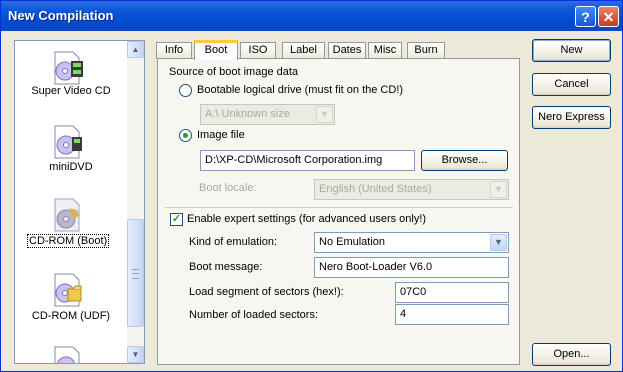 This screenshot has height=372, width=623. Describe the element at coordinates (68, 68) in the screenshot. I see `super-video-cd-icon` at that location.